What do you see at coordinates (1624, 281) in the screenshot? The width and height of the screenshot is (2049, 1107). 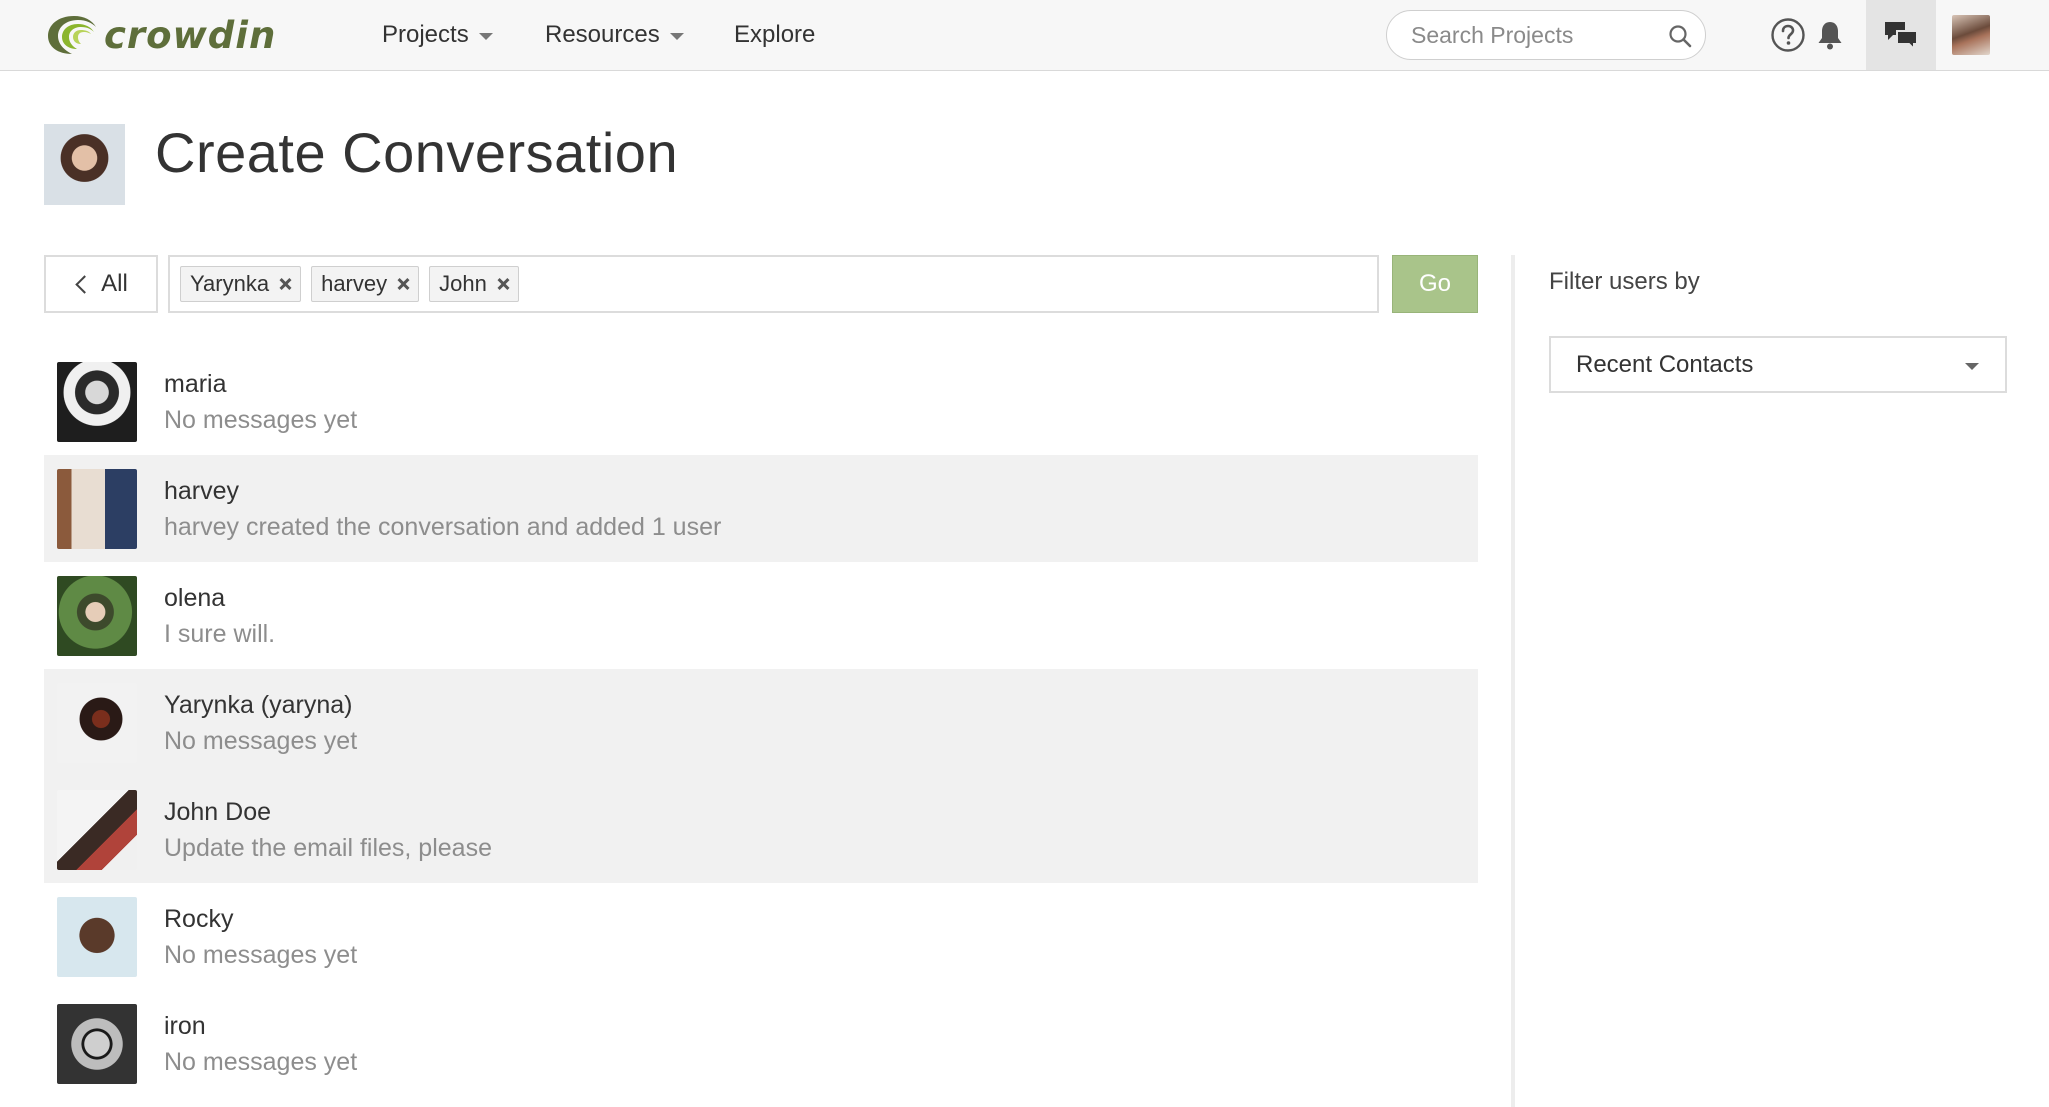 I see `filter-label: Filter users by` at bounding box center [1624, 281].